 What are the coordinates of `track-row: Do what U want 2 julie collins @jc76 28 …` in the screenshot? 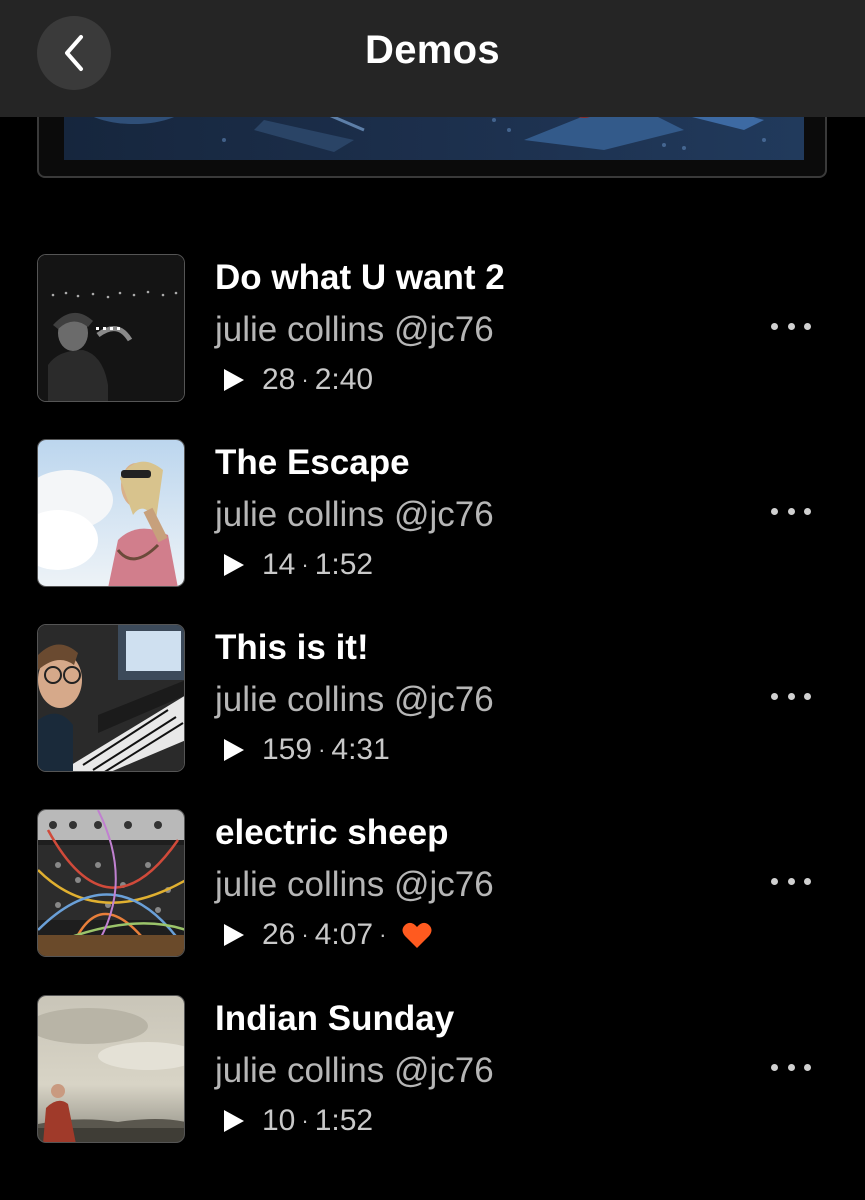 It's located at (437, 328).